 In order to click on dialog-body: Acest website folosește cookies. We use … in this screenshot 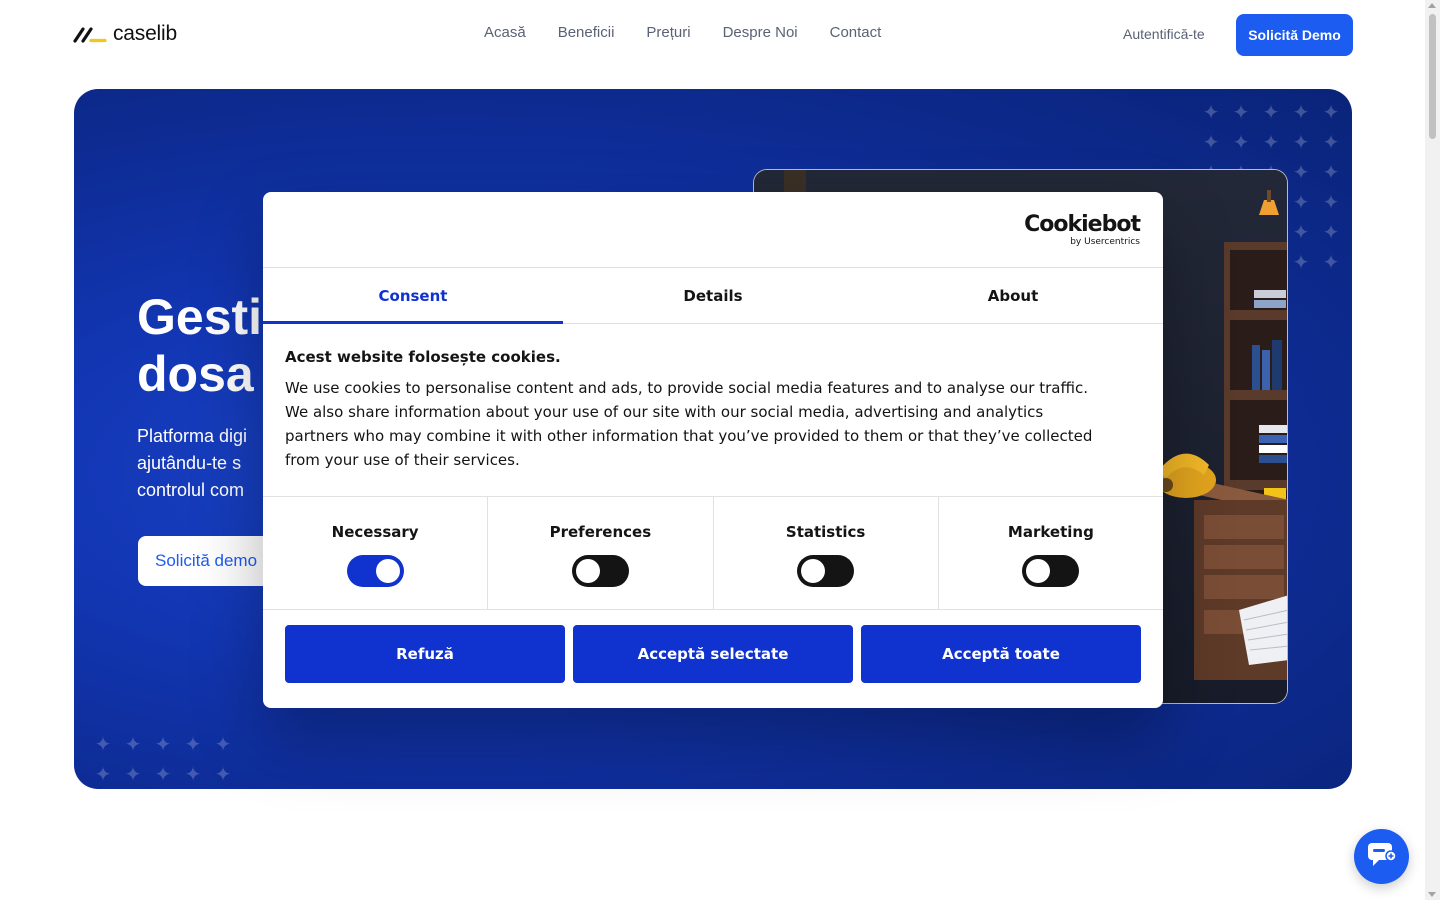, I will do `click(713, 410)`.